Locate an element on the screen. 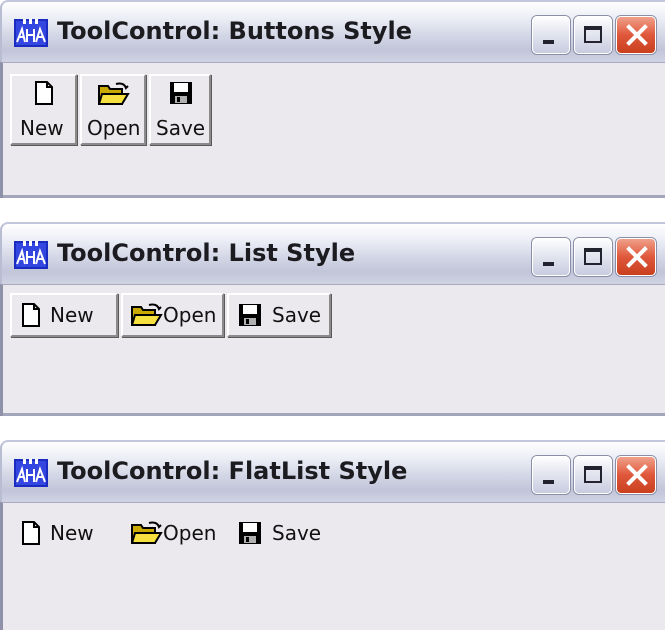 This screenshot has height=630, width=665. window-title: ToolControl: FlatList Style is located at coordinates (232, 471).